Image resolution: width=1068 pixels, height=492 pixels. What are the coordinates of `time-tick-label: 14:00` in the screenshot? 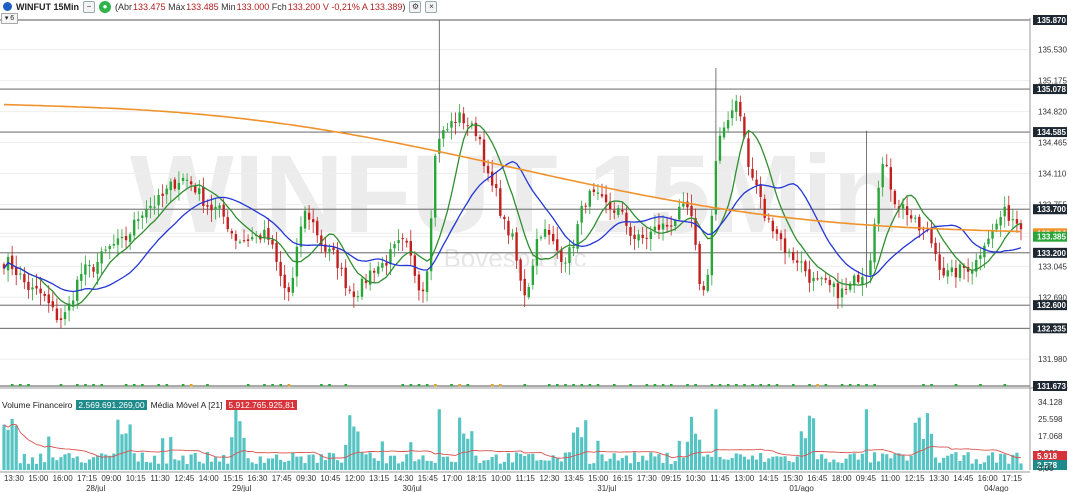 It's located at (209, 478).